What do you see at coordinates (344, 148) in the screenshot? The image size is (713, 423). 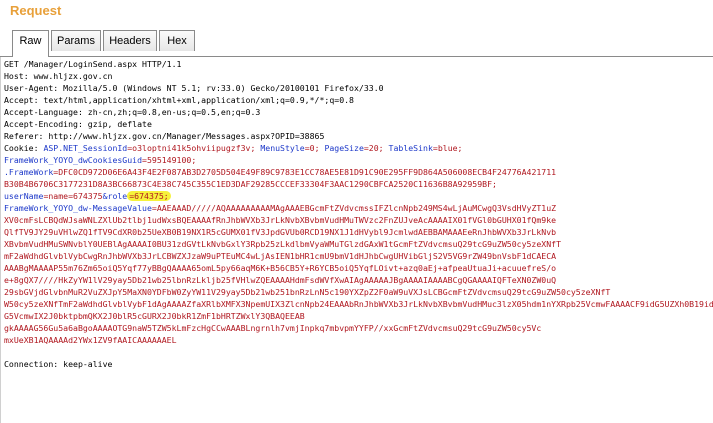 I see `cookie-name: PageSize` at bounding box center [344, 148].